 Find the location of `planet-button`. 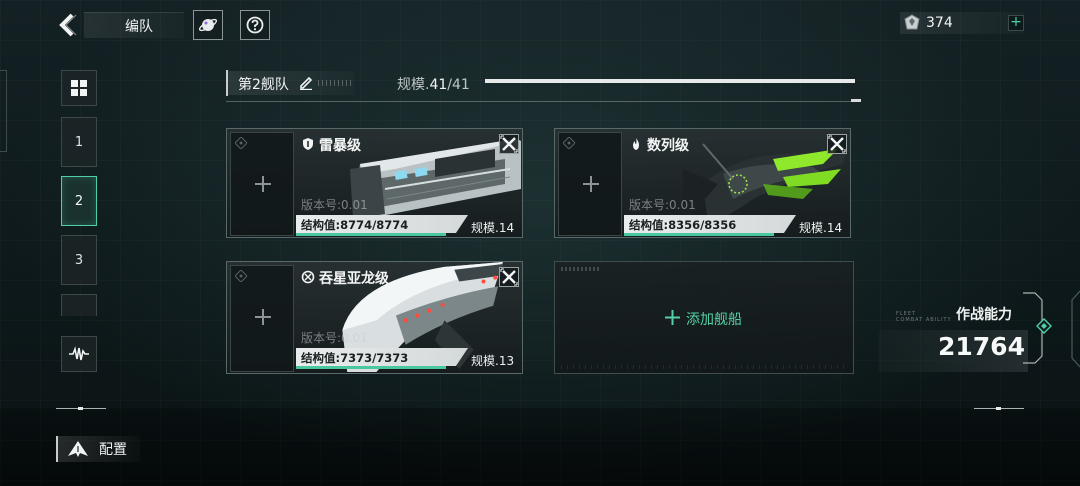

planet-button is located at coordinates (208, 25).